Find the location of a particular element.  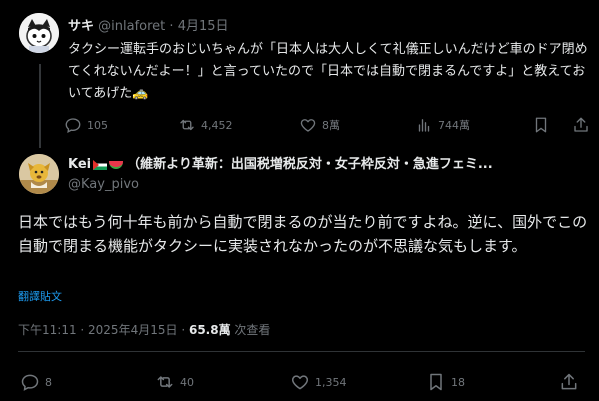

like-button: 8萬 is located at coordinates (319, 125).